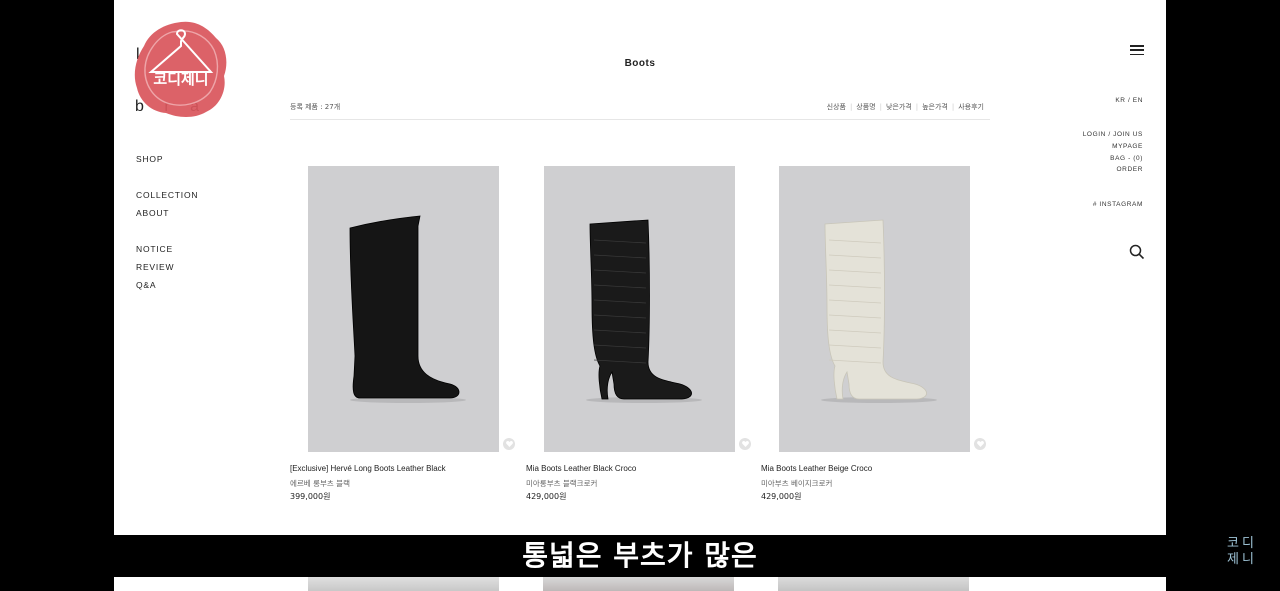  I want to click on product-count: 등록 제품 : 27개, so click(315, 107).